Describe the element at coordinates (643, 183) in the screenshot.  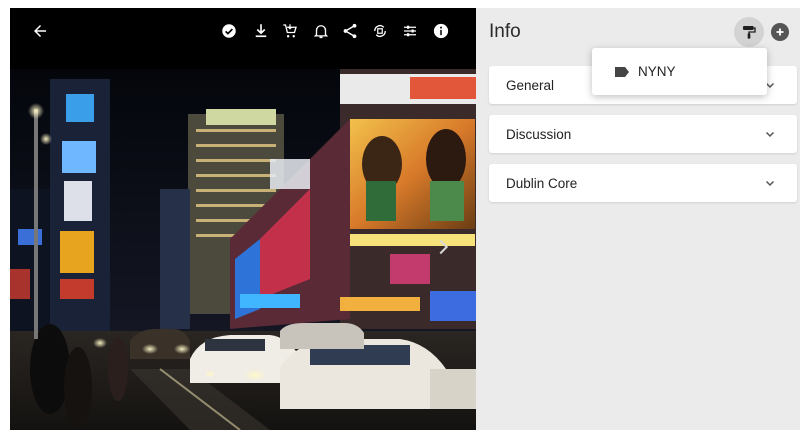
I see `section-dublin-core: Dublin Core` at that location.